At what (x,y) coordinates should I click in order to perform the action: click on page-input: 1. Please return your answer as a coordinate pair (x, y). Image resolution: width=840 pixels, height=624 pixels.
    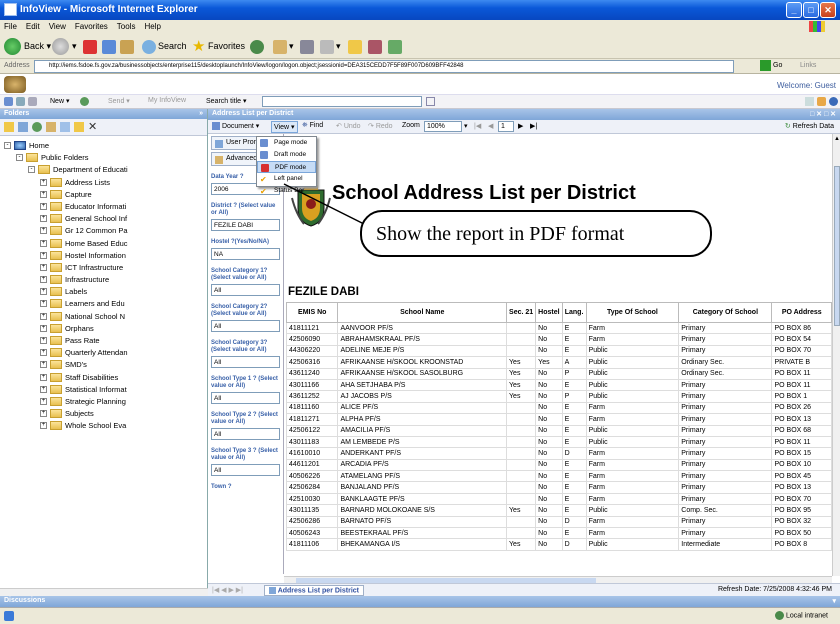
    Looking at the image, I should click on (506, 126).